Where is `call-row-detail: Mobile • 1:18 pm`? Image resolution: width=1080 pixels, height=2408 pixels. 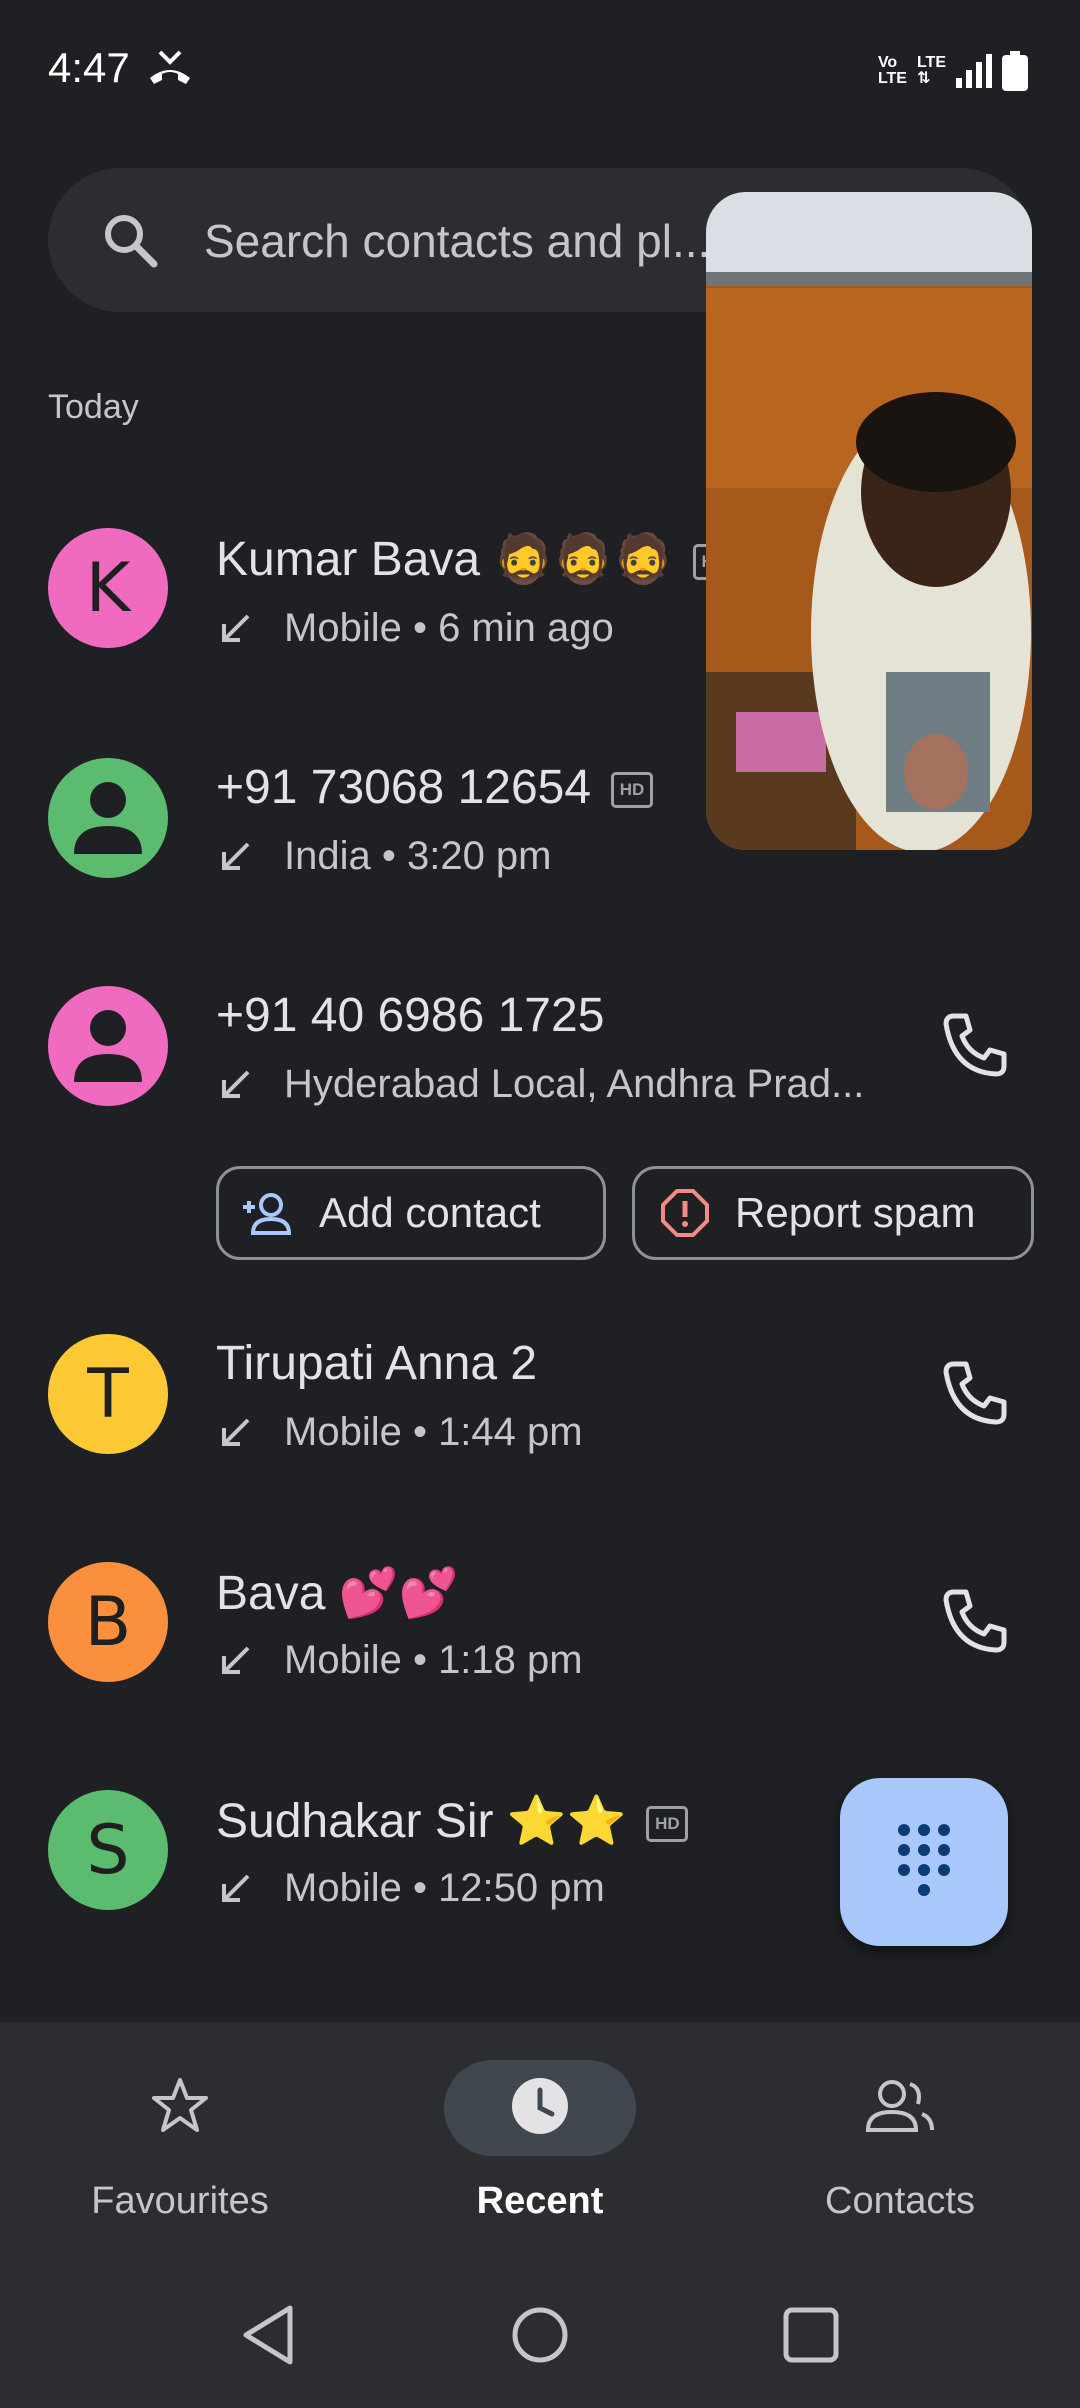 call-row-detail: Mobile • 1:18 pm is located at coordinates (399, 1660).